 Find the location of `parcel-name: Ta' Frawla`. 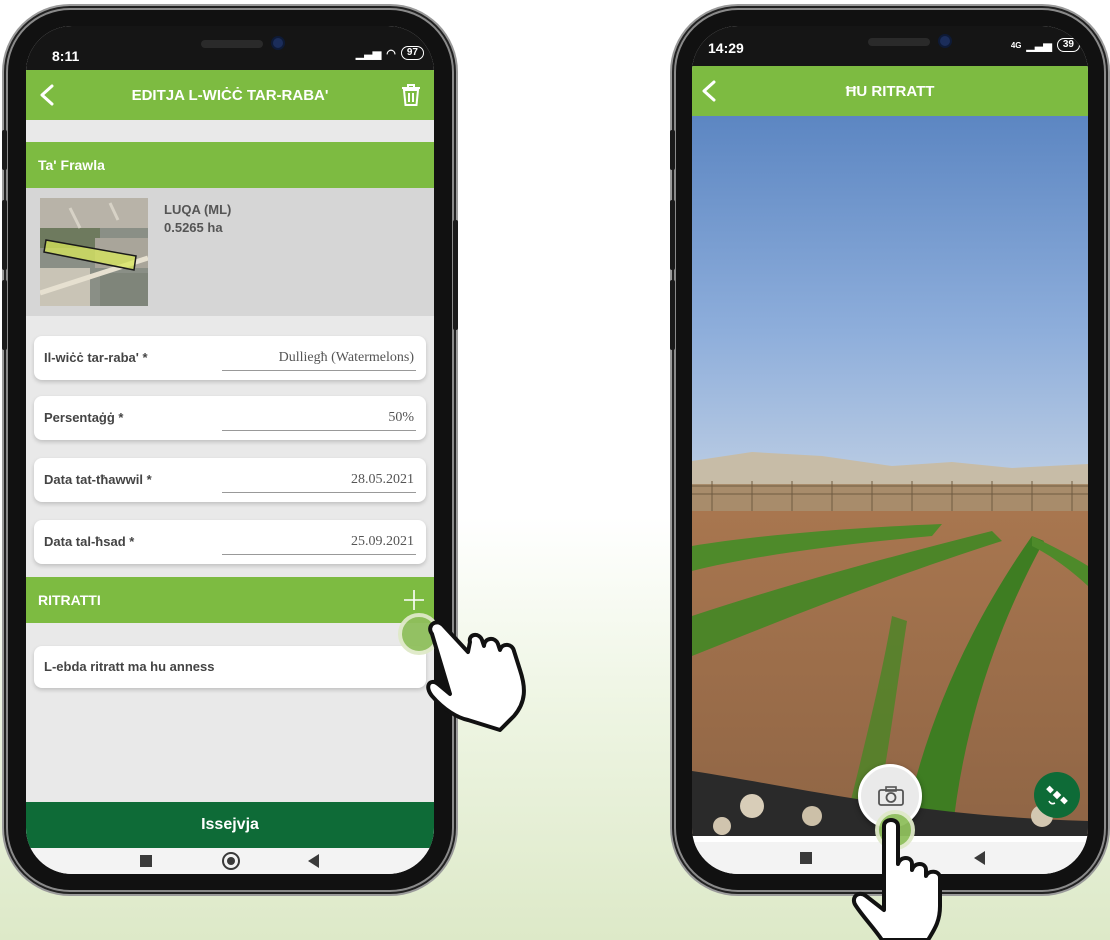

parcel-name: Ta' Frawla is located at coordinates (71, 165).